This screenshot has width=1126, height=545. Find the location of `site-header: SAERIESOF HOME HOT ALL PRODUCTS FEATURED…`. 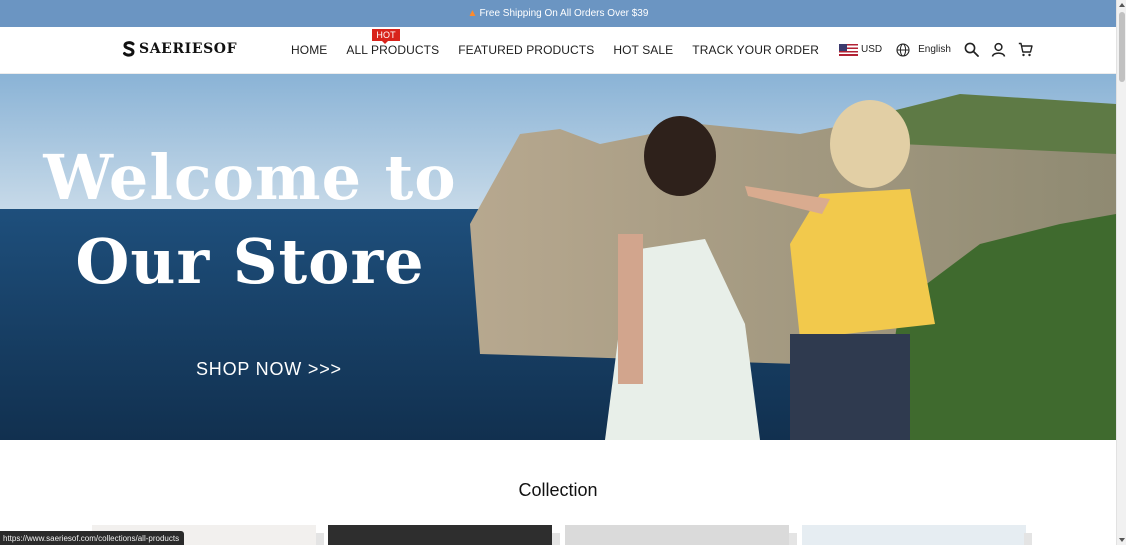

site-header: SAERIESOF HOME HOT ALL PRODUCTS FEATURED… is located at coordinates (558, 50).